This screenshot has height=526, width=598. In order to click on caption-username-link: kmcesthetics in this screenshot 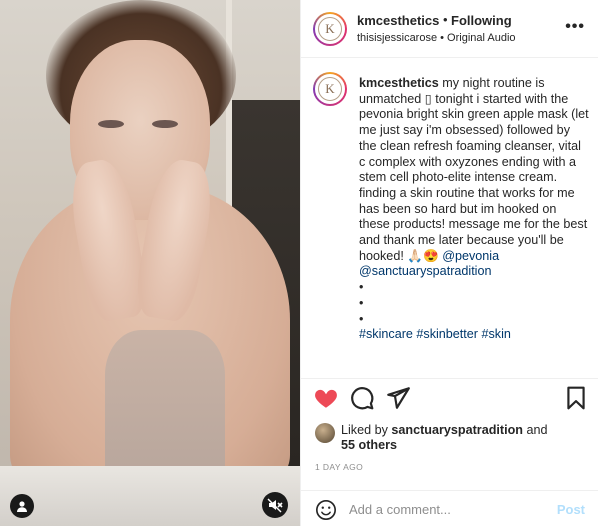, I will do `click(399, 83)`.